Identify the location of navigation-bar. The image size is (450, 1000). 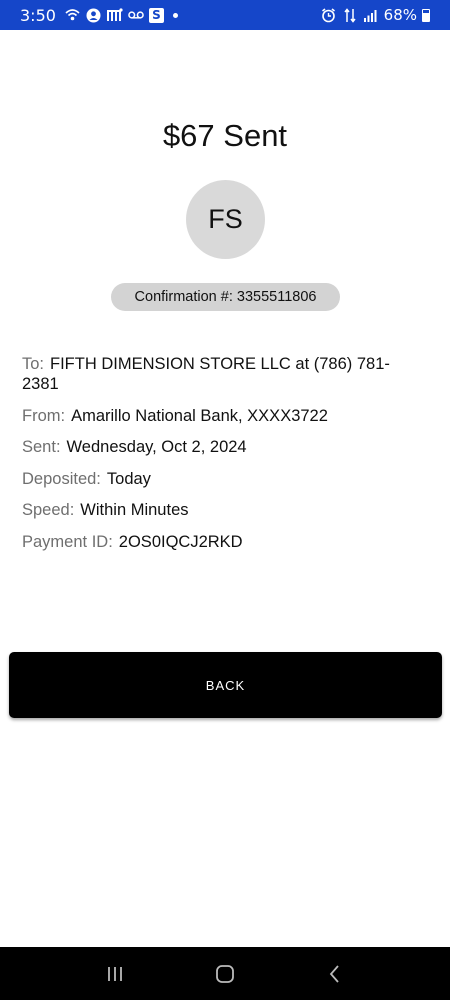
(225, 973).